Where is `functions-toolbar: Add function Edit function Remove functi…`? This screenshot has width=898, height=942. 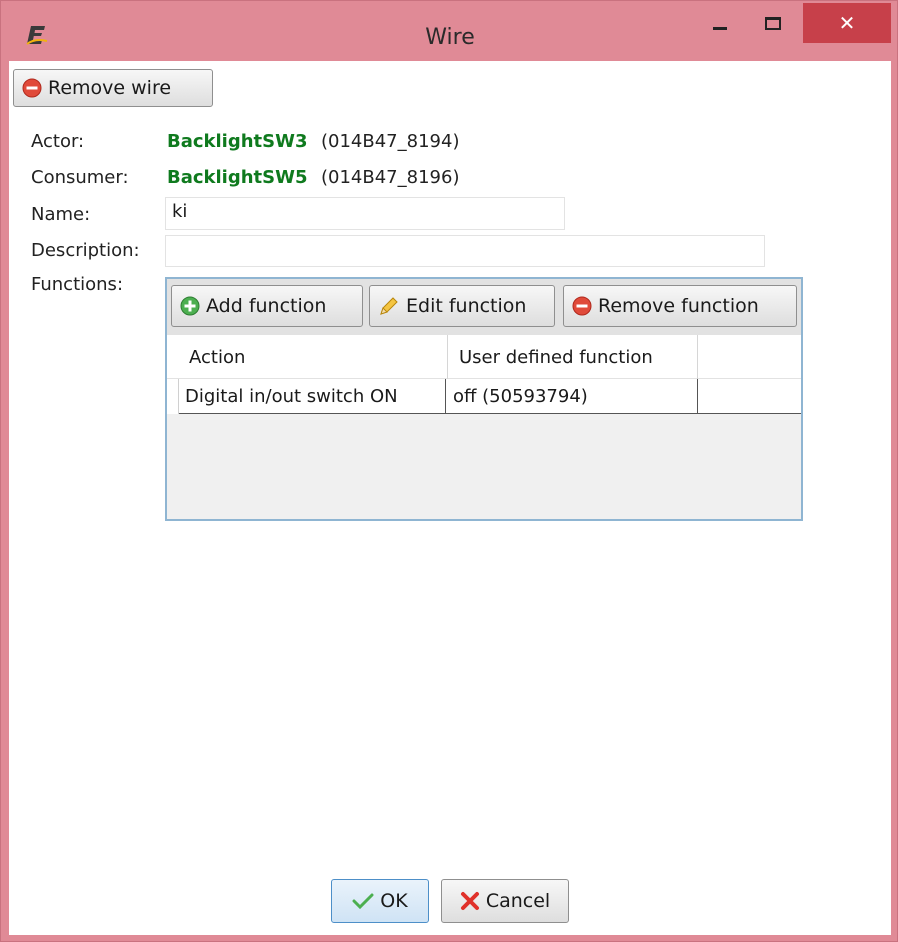
functions-toolbar: Add function Edit function Remove functi… is located at coordinates (484, 307).